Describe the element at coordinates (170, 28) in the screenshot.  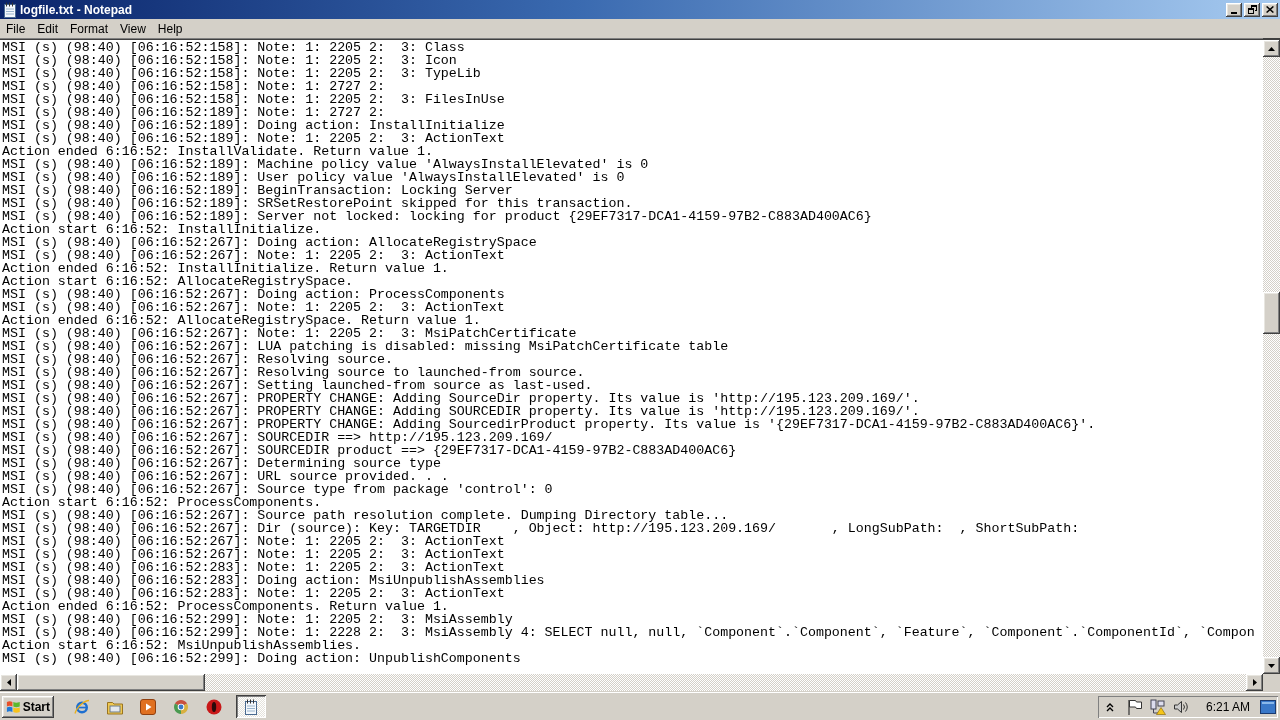
I see `menu-item: Help` at that location.